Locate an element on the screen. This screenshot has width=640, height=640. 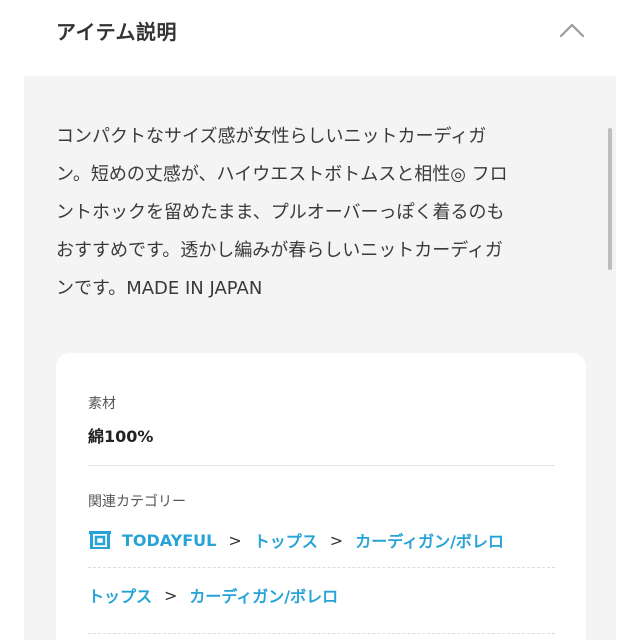
brand-link: TODAYFUL is located at coordinates (169, 540).